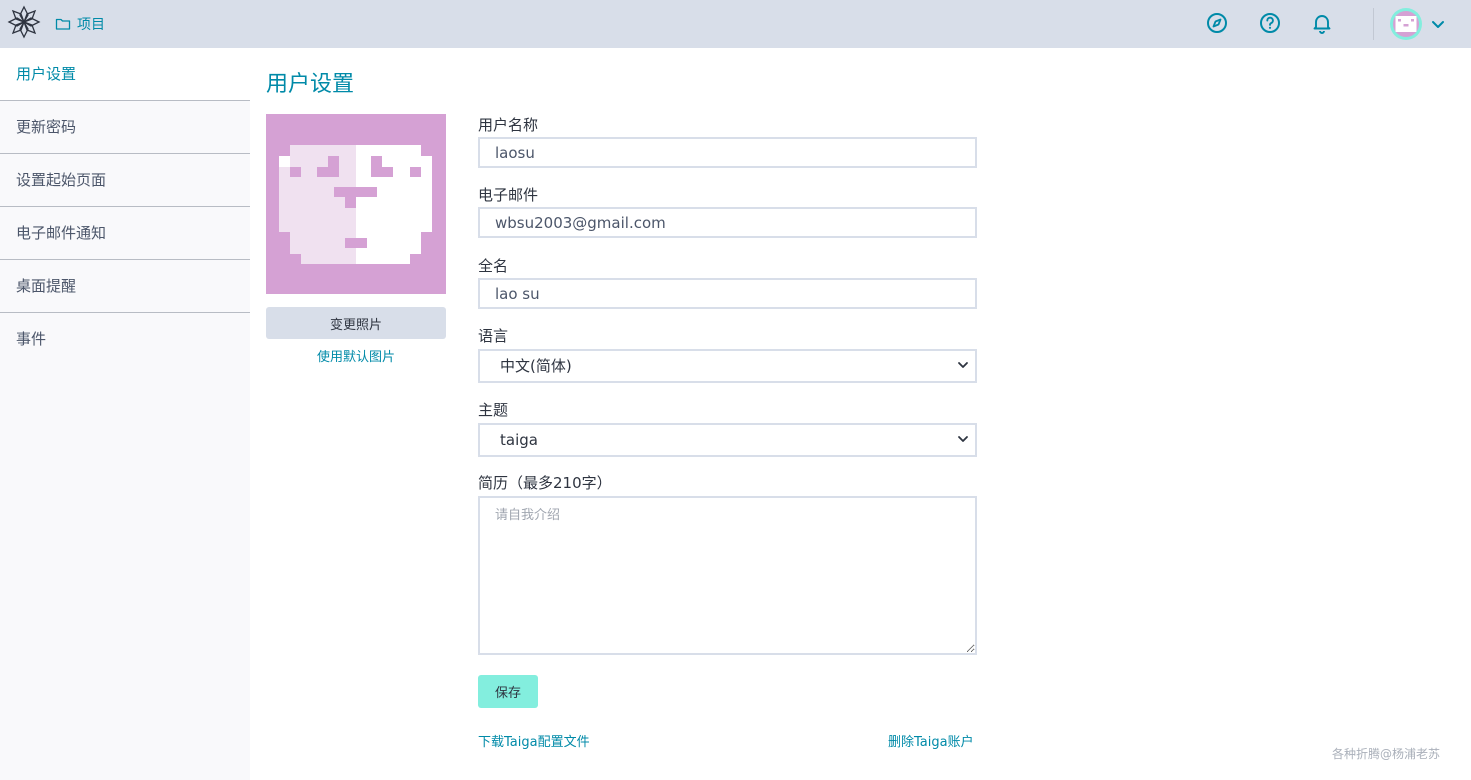 The width and height of the screenshot is (1471, 780). What do you see at coordinates (727, 293) in the screenshot?
I see `fullname-input` at bounding box center [727, 293].